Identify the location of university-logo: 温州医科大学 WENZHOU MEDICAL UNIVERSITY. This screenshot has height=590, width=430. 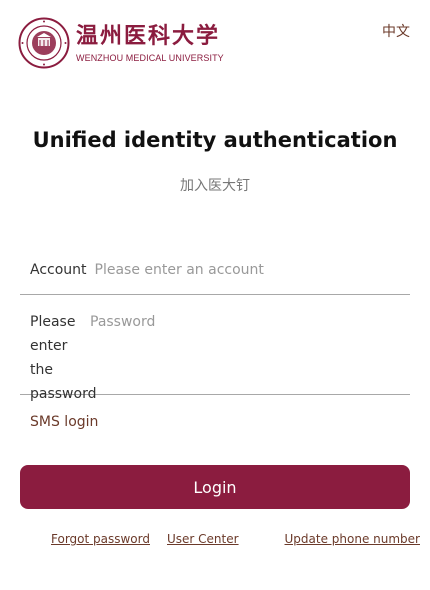
(121, 43).